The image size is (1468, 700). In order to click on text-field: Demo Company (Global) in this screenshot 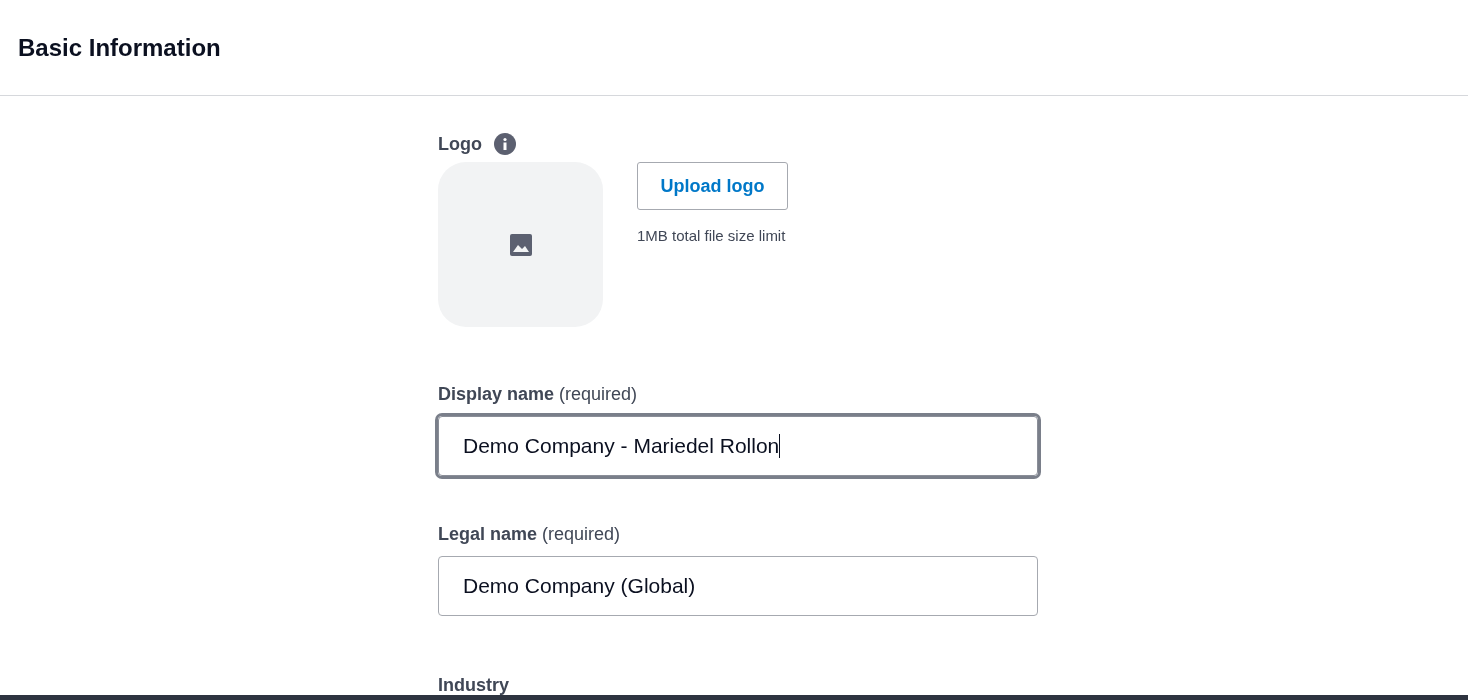, I will do `click(738, 586)`.